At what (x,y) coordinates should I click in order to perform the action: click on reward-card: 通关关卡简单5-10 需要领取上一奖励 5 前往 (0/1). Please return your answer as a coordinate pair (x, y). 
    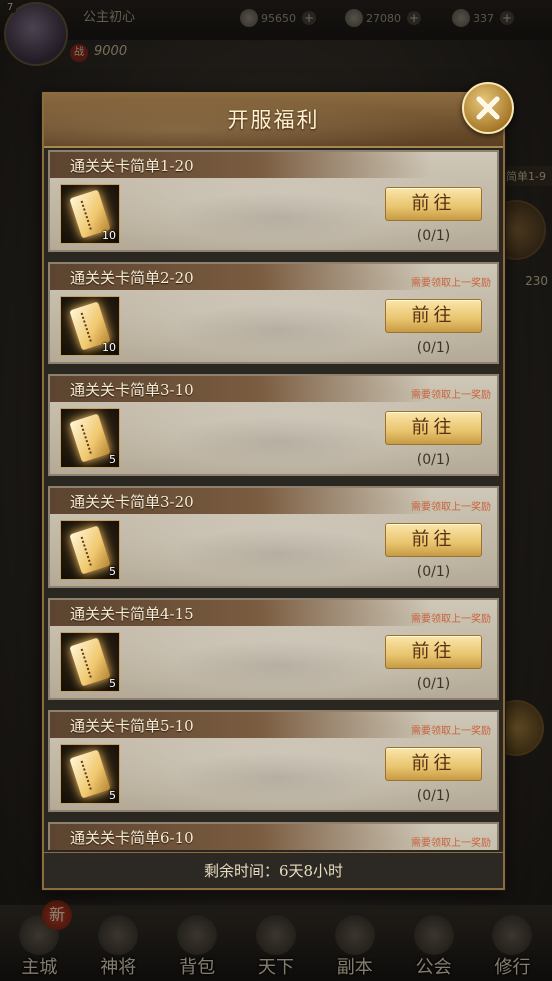
    Looking at the image, I should click on (273, 761).